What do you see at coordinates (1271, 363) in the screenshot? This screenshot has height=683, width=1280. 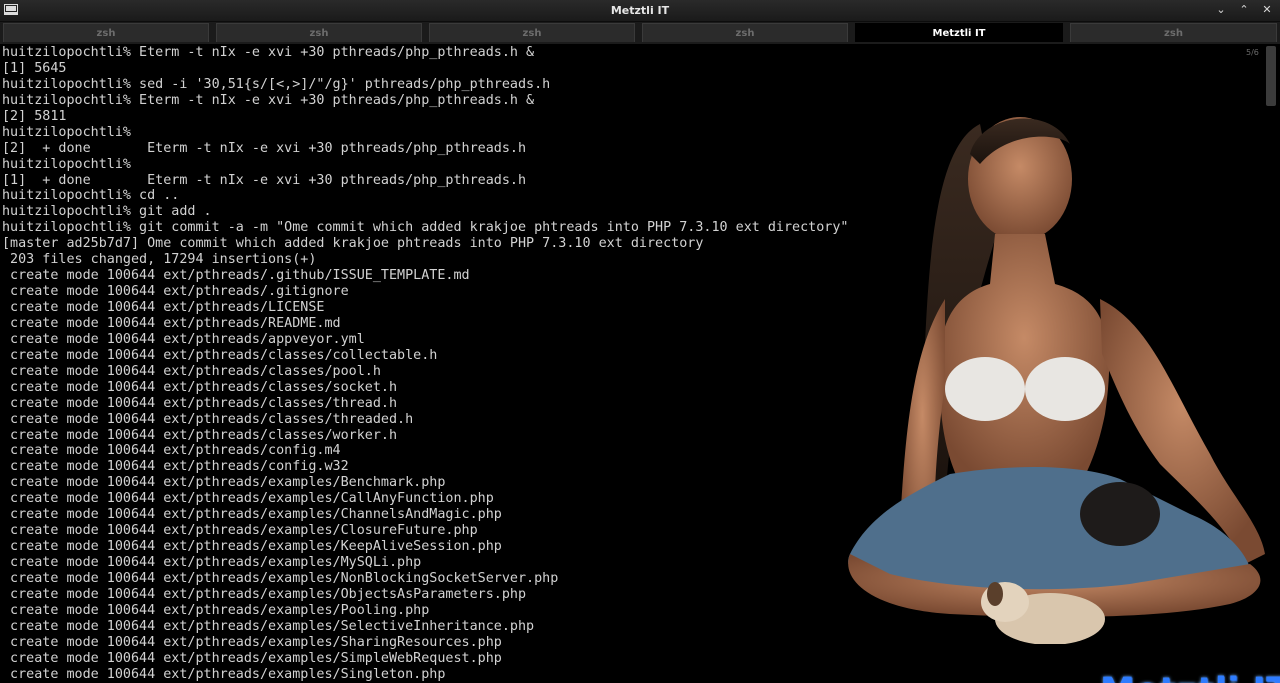 I see `scrollbar` at bounding box center [1271, 363].